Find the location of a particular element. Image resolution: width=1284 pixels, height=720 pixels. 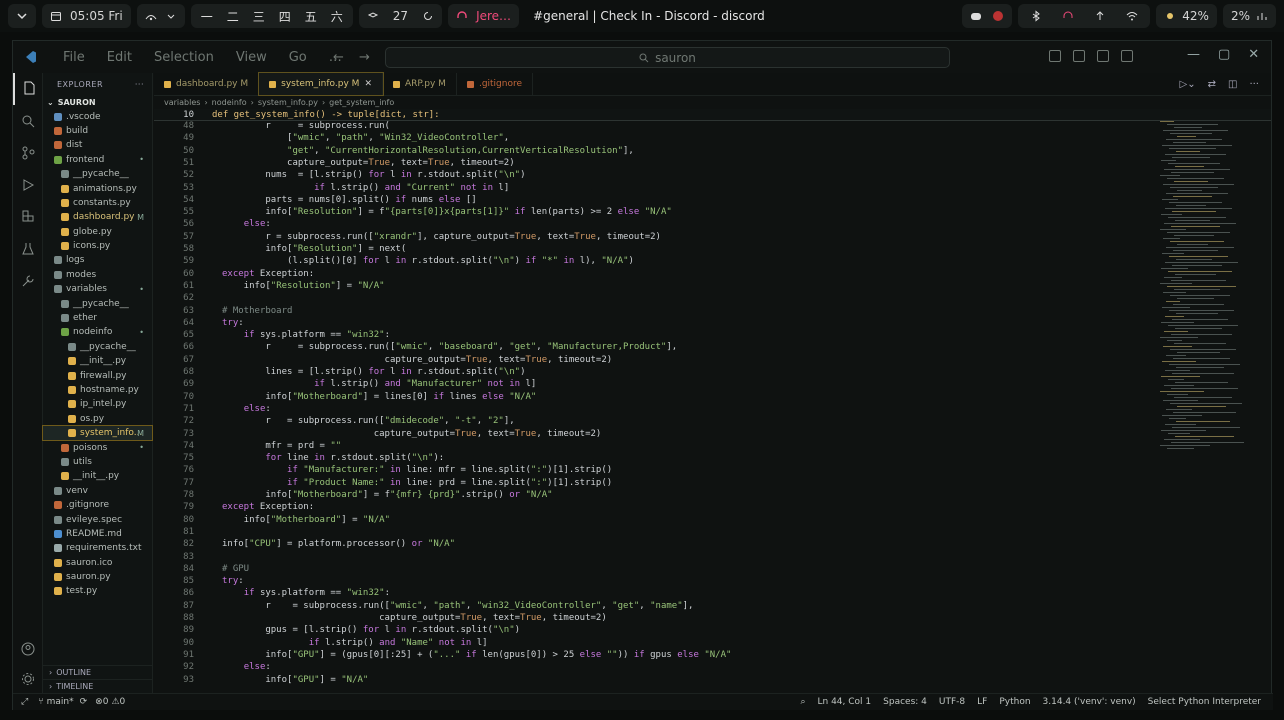

error-count: 0 is located at coordinates (106, 702).